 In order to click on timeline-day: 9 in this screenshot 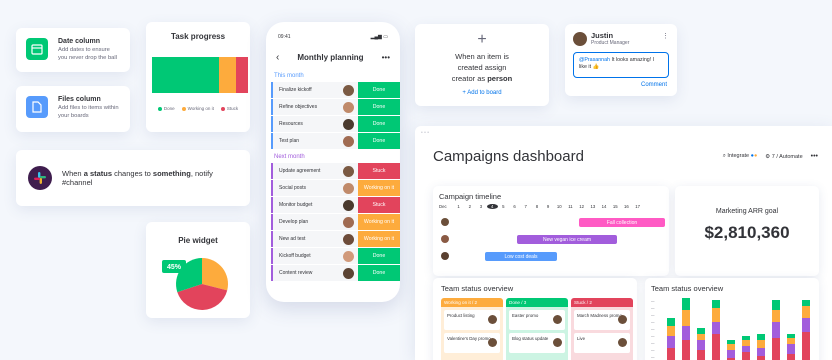, I will do `click(548, 206)`.